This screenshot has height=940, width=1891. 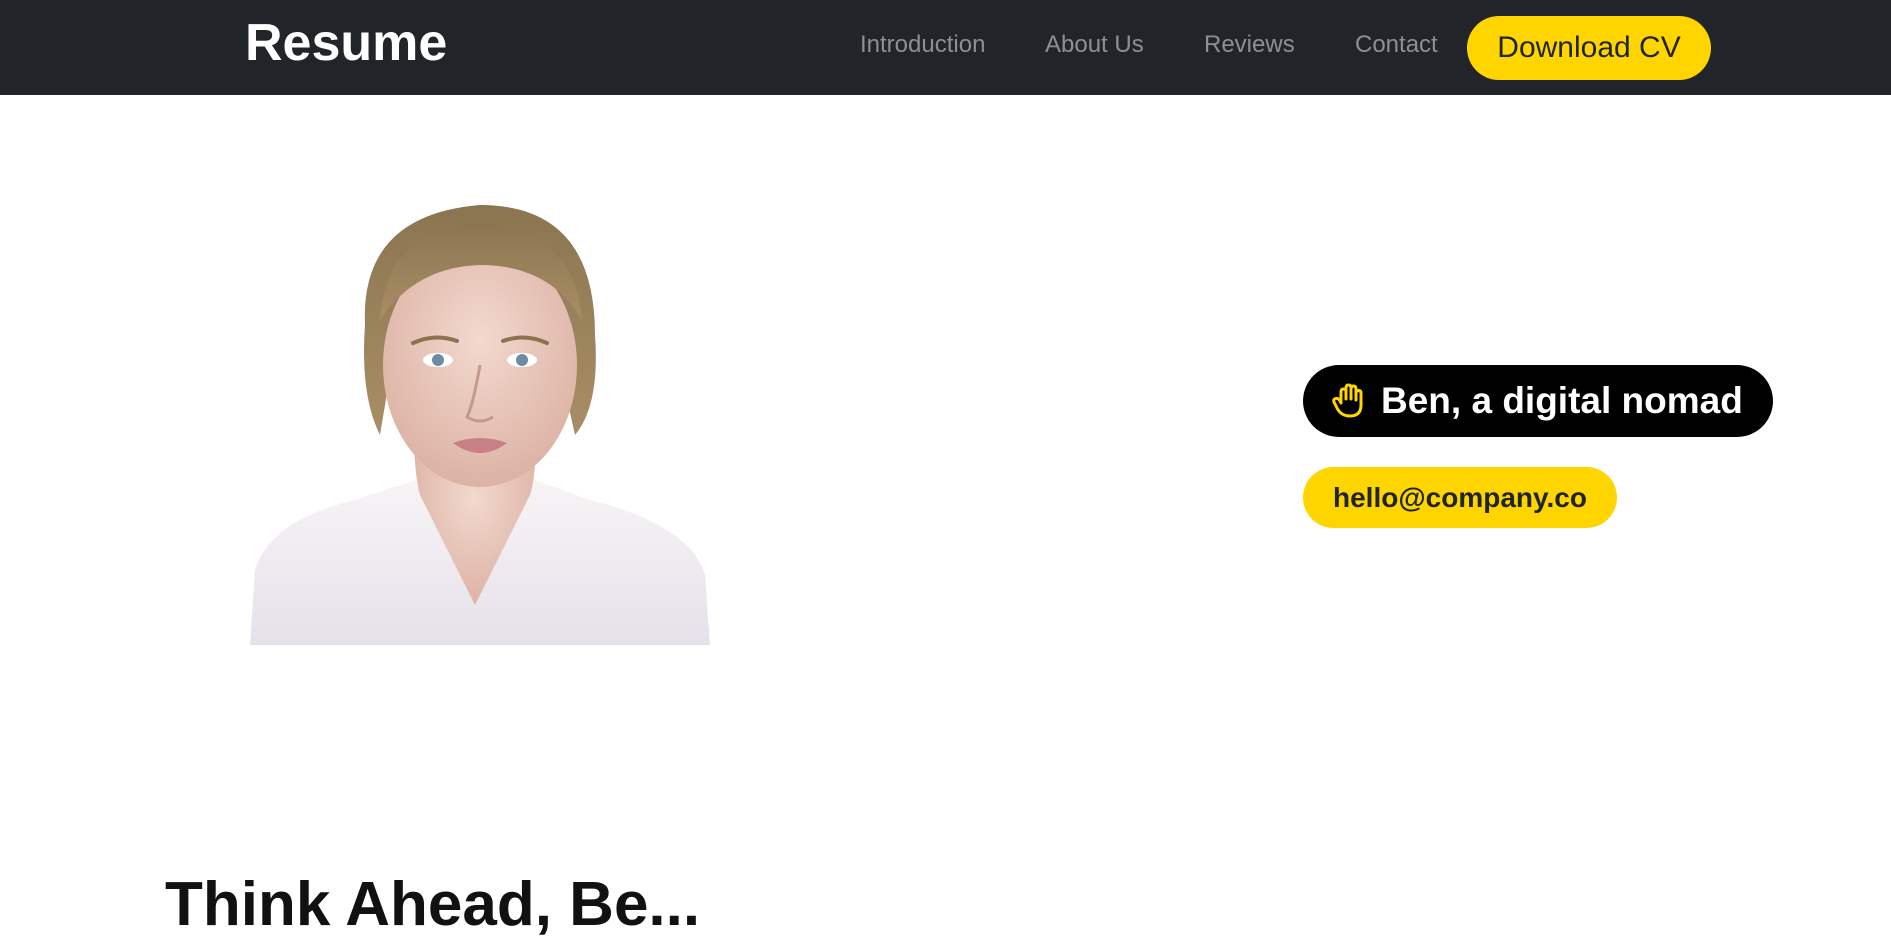 I want to click on nav-link-about-us: About Us, so click(x=1094, y=45).